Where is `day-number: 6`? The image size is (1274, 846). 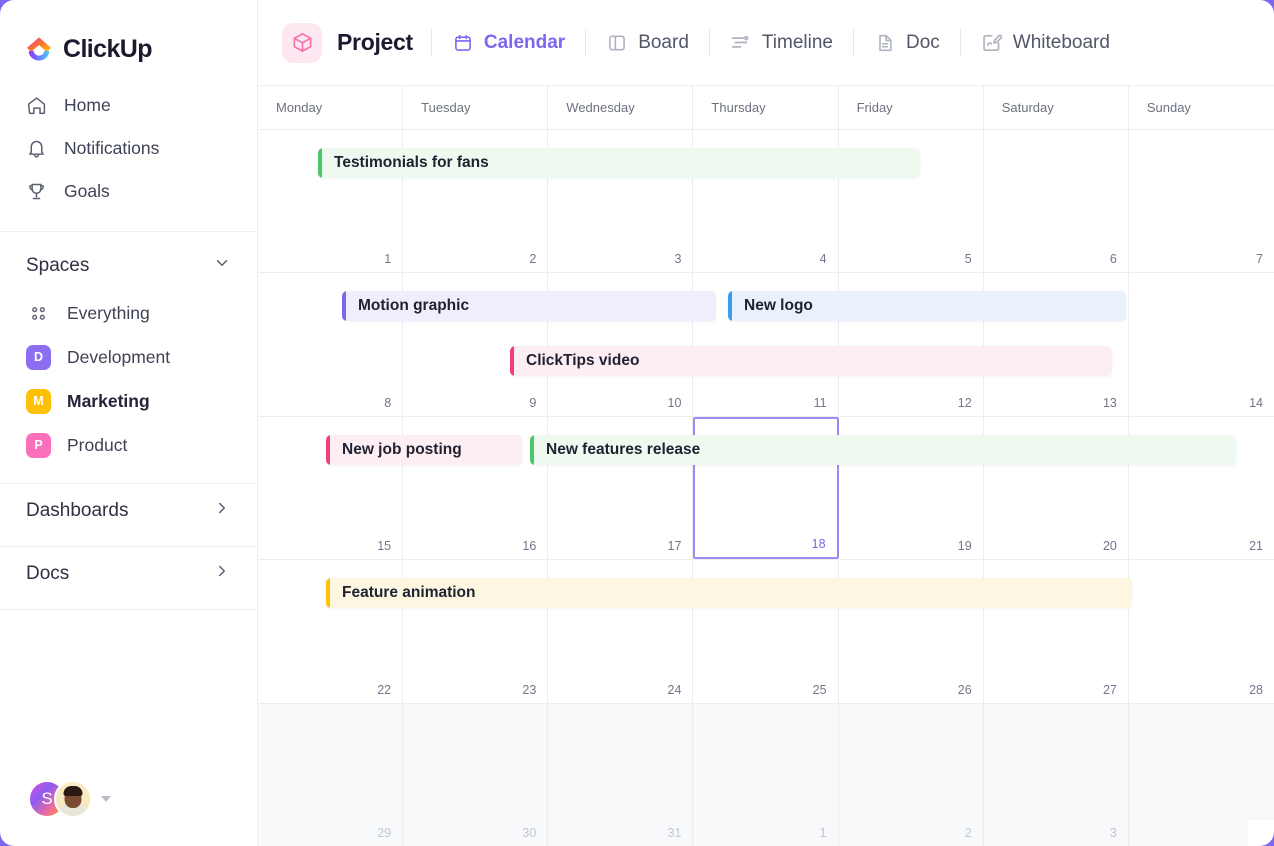
day-number: 6 is located at coordinates (1113, 259).